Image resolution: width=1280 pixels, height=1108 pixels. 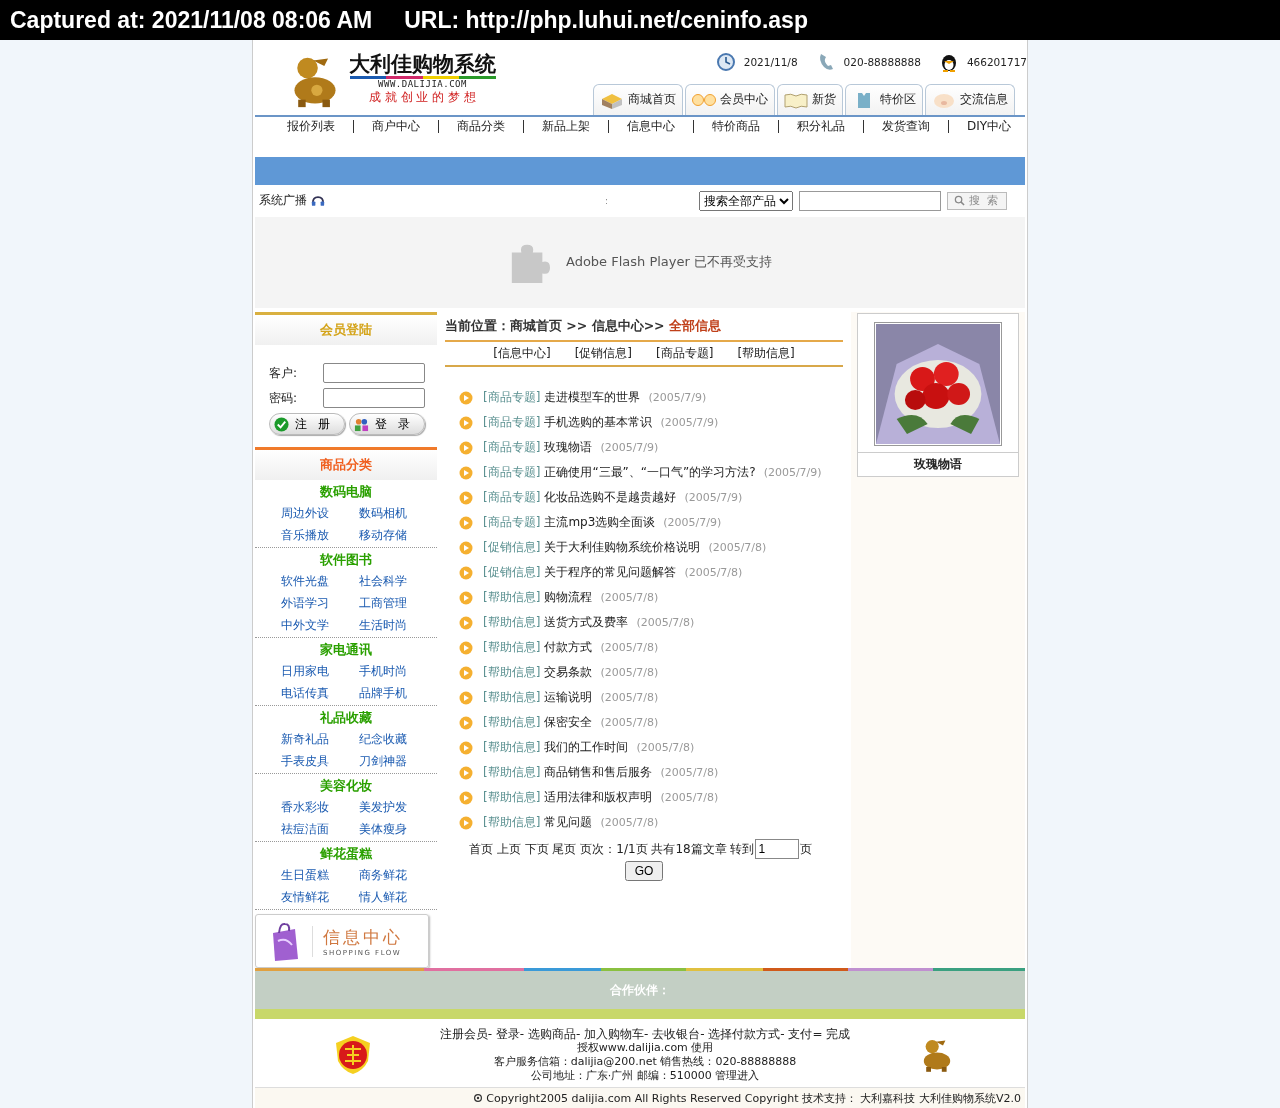 What do you see at coordinates (320, 671) in the screenshot?
I see `category-link: 日用家电` at bounding box center [320, 671].